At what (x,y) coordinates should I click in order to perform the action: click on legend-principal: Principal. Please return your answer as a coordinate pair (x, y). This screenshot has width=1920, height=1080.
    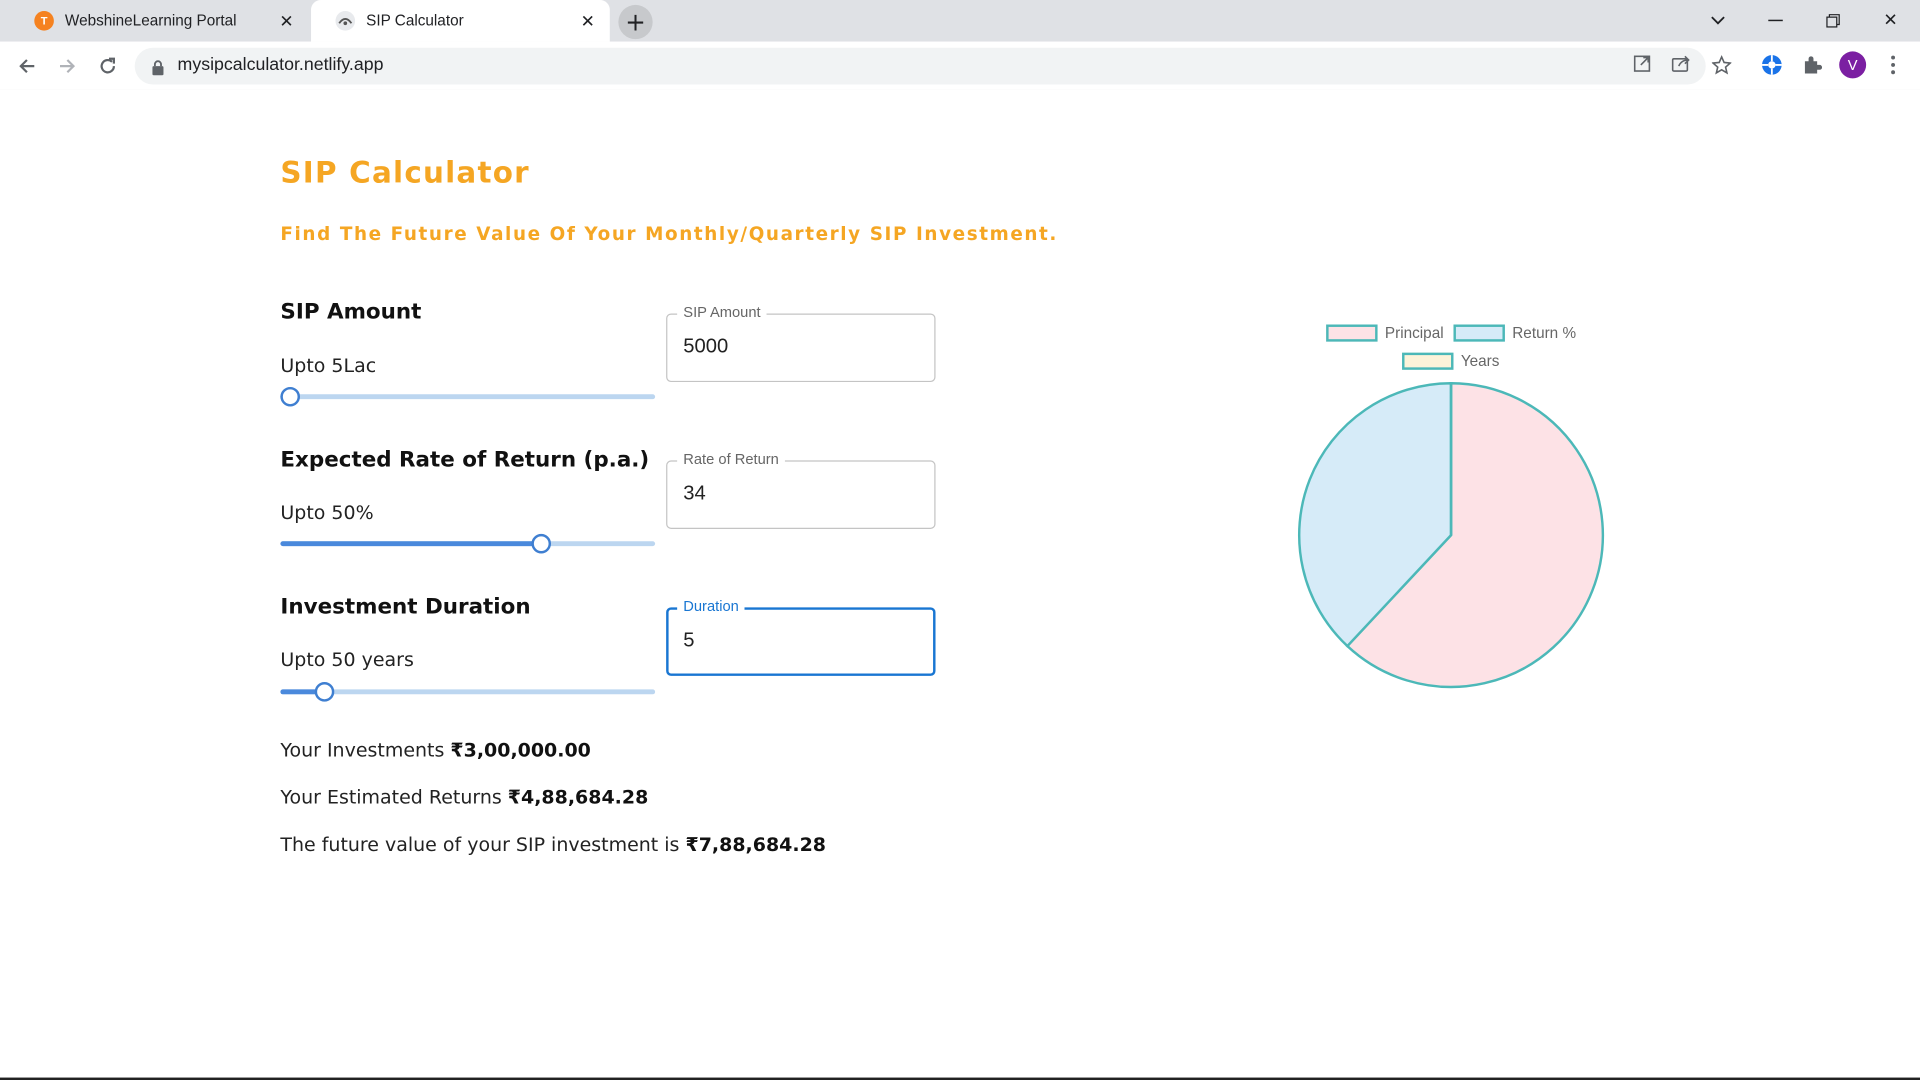
    Looking at the image, I should click on (1385, 333).